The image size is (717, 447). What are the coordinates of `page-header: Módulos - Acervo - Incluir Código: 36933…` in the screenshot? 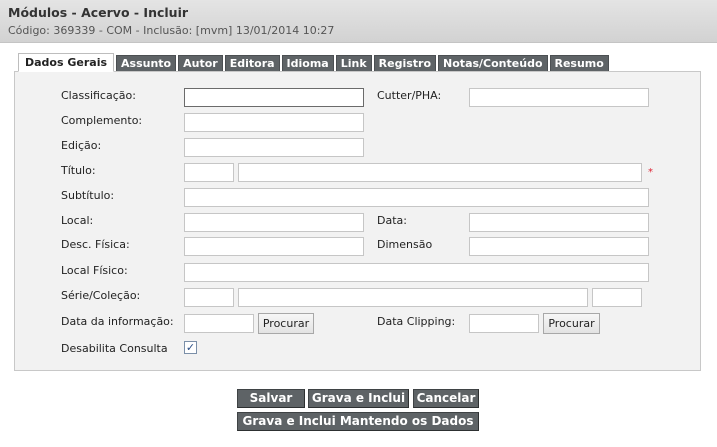 It's located at (358, 21).